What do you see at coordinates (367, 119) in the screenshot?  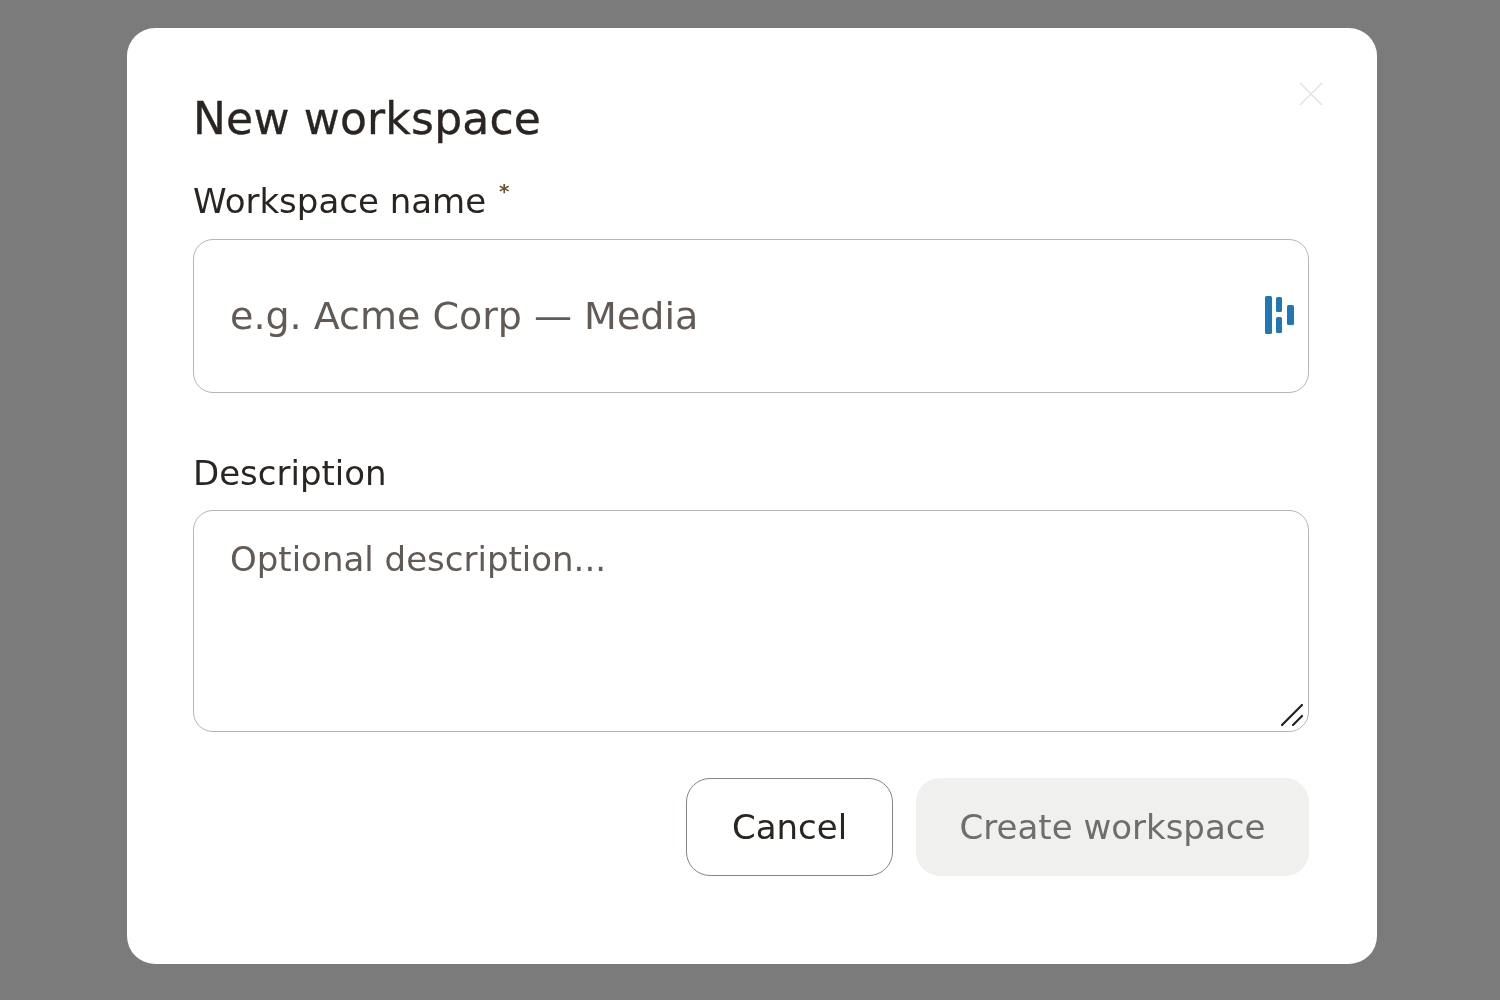 I see `dialog-title: New workspace` at bounding box center [367, 119].